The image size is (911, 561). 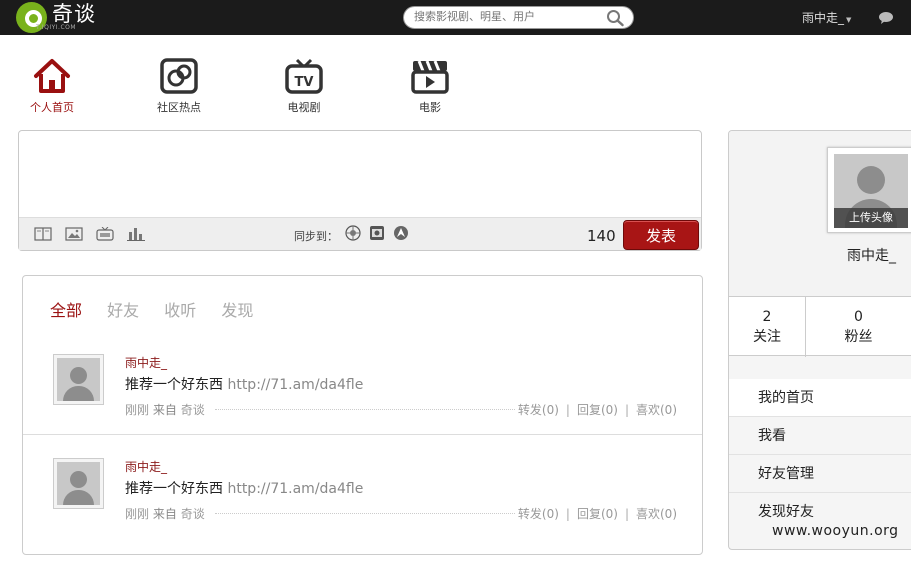 I want to click on nav-tv-series: TV 电视剧, so click(x=304, y=86).